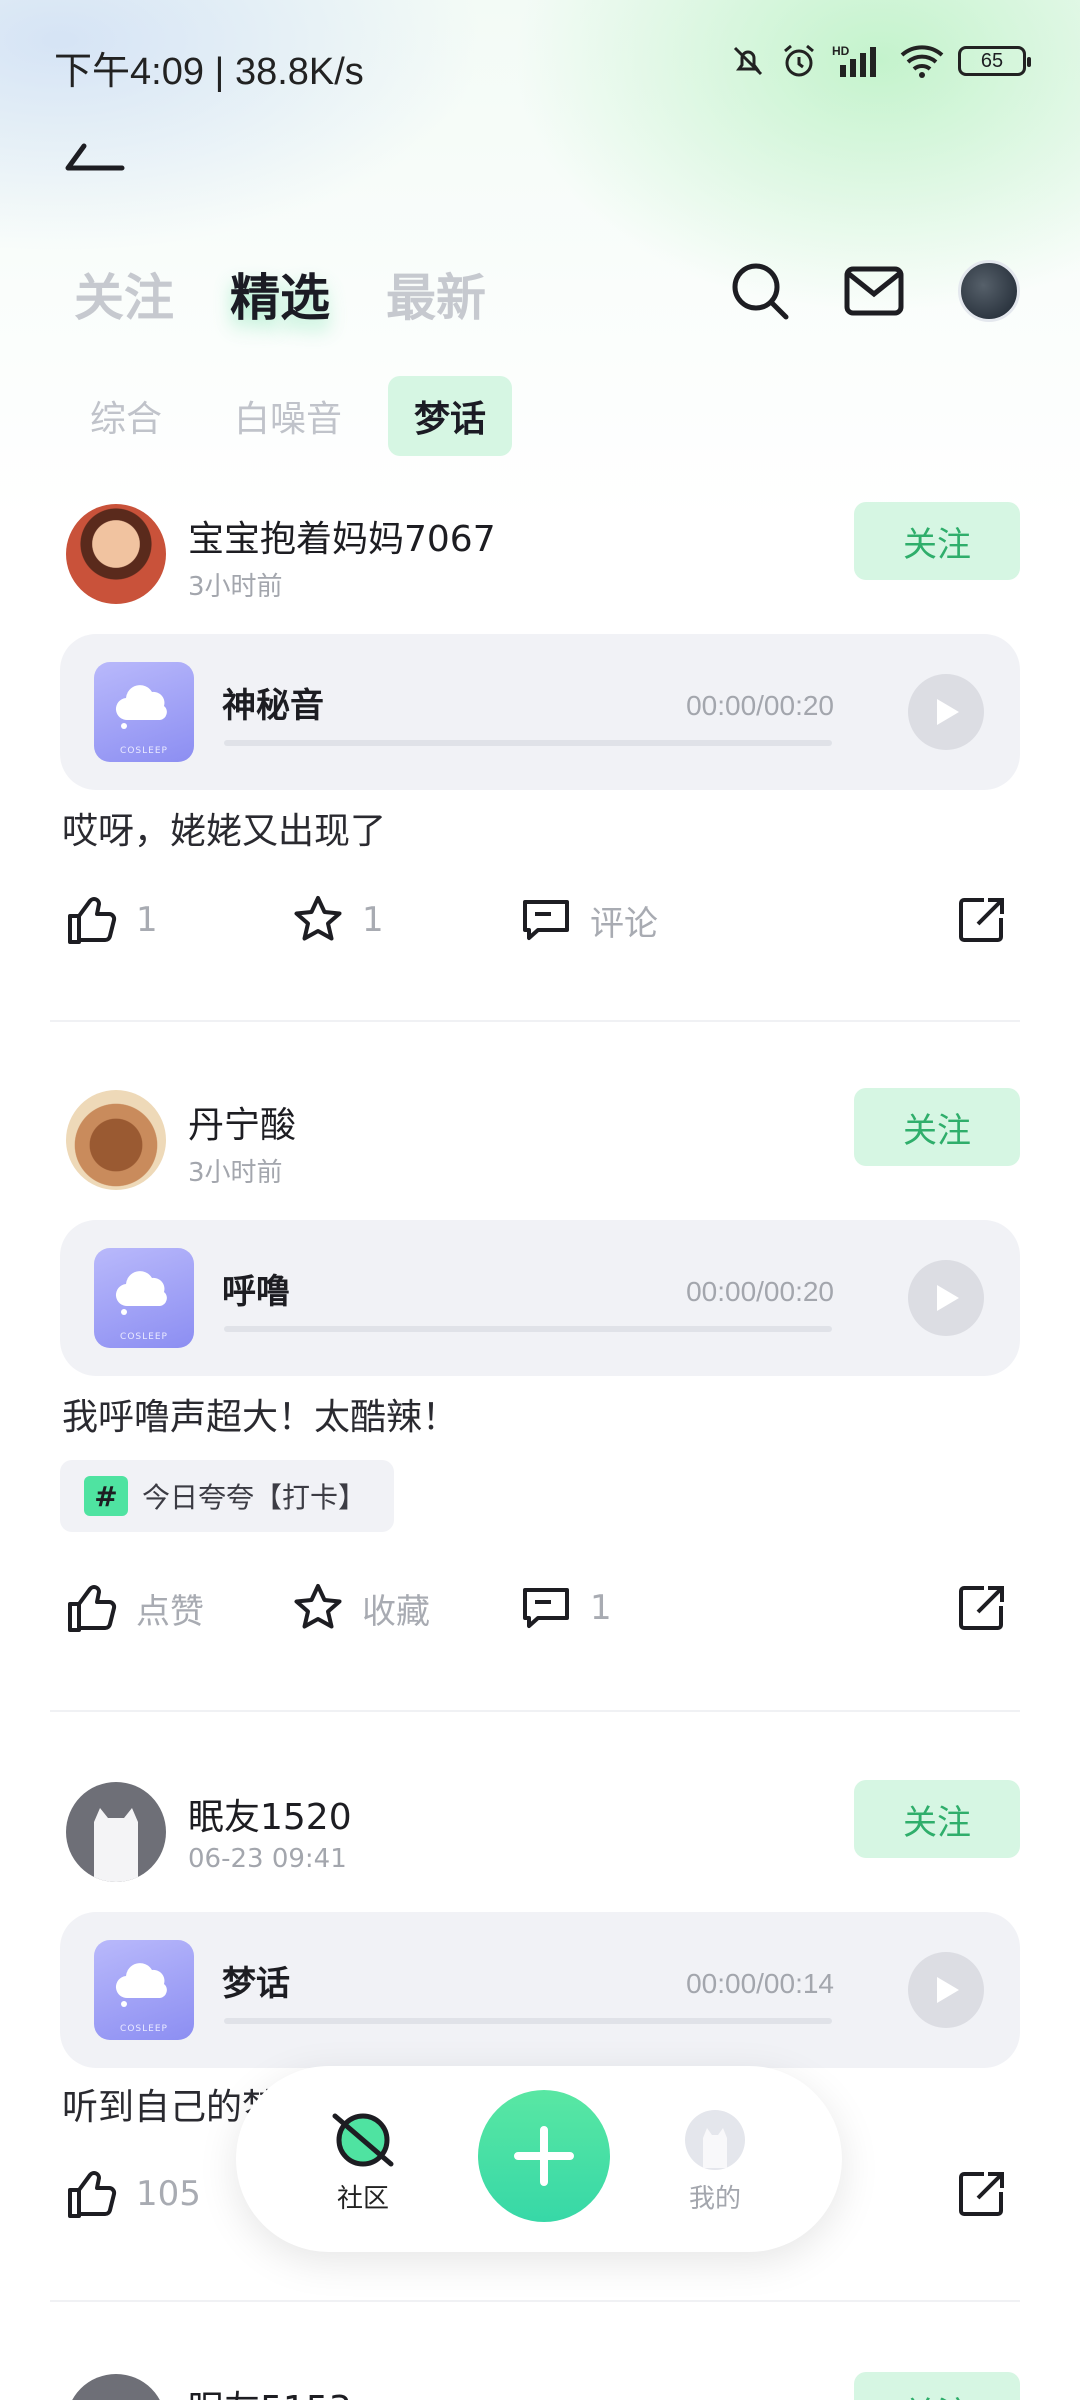 The height and width of the screenshot is (2400, 1080). I want to click on nav-community: 社区, so click(363, 2161).